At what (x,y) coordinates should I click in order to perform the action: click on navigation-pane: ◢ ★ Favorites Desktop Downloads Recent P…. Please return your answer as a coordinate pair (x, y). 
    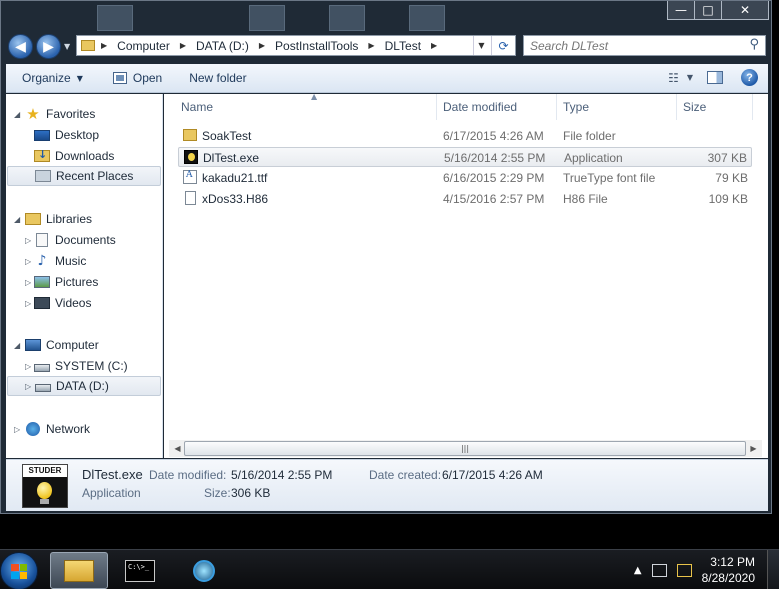
    Looking at the image, I should click on (84, 276).